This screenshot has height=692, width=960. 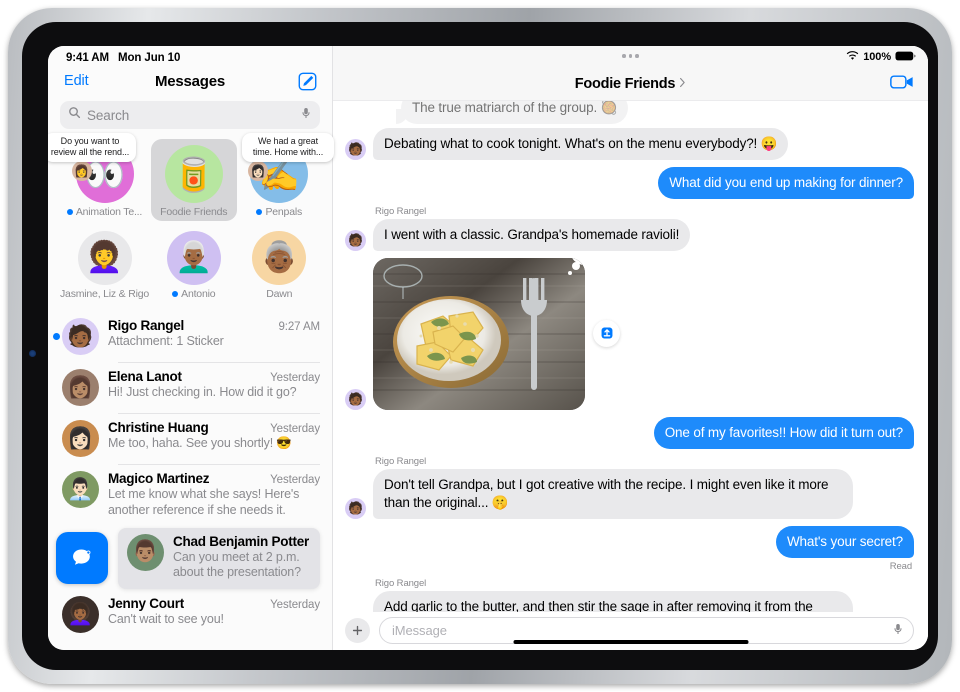 I want to click on pinned-label-row: Dawn, so click(x=279, y=294).